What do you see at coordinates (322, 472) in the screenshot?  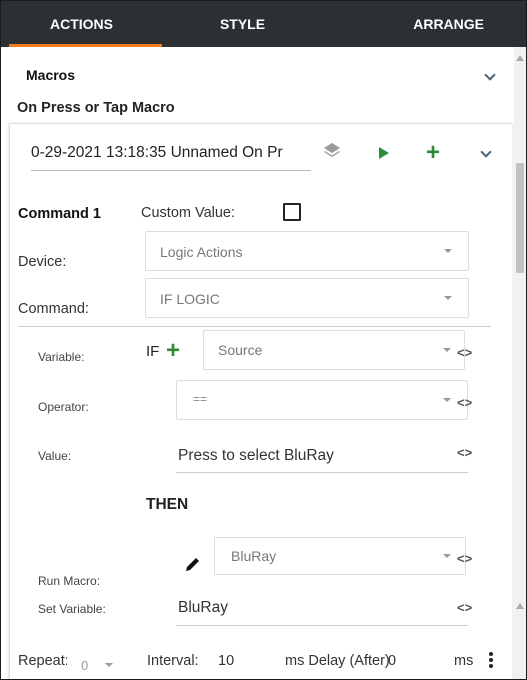 I see `value-underline` at bounding box center [322, 472].